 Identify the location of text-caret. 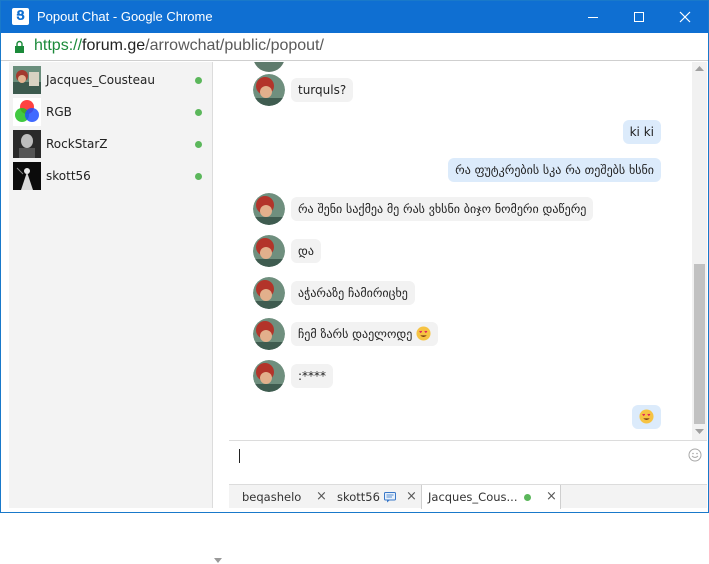
(239, 456).